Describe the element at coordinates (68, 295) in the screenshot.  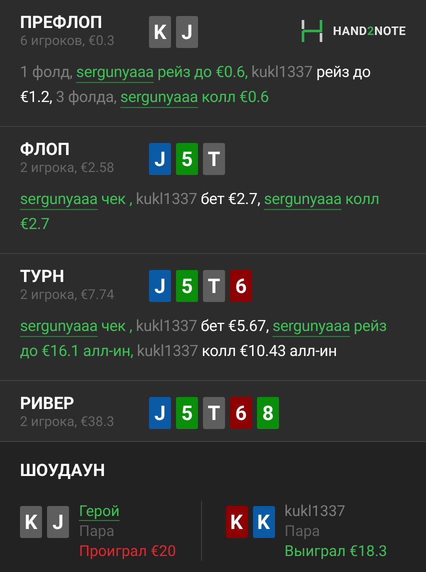
I see `street-info: 2 игрока, €7.74` at that location.